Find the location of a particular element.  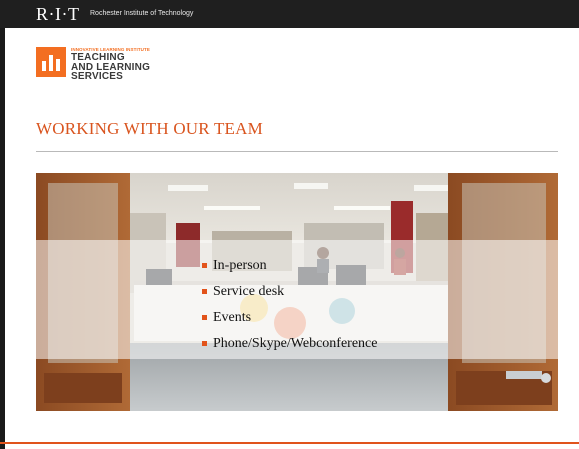

tls-logo-icon is located at coordinates (51, 62).